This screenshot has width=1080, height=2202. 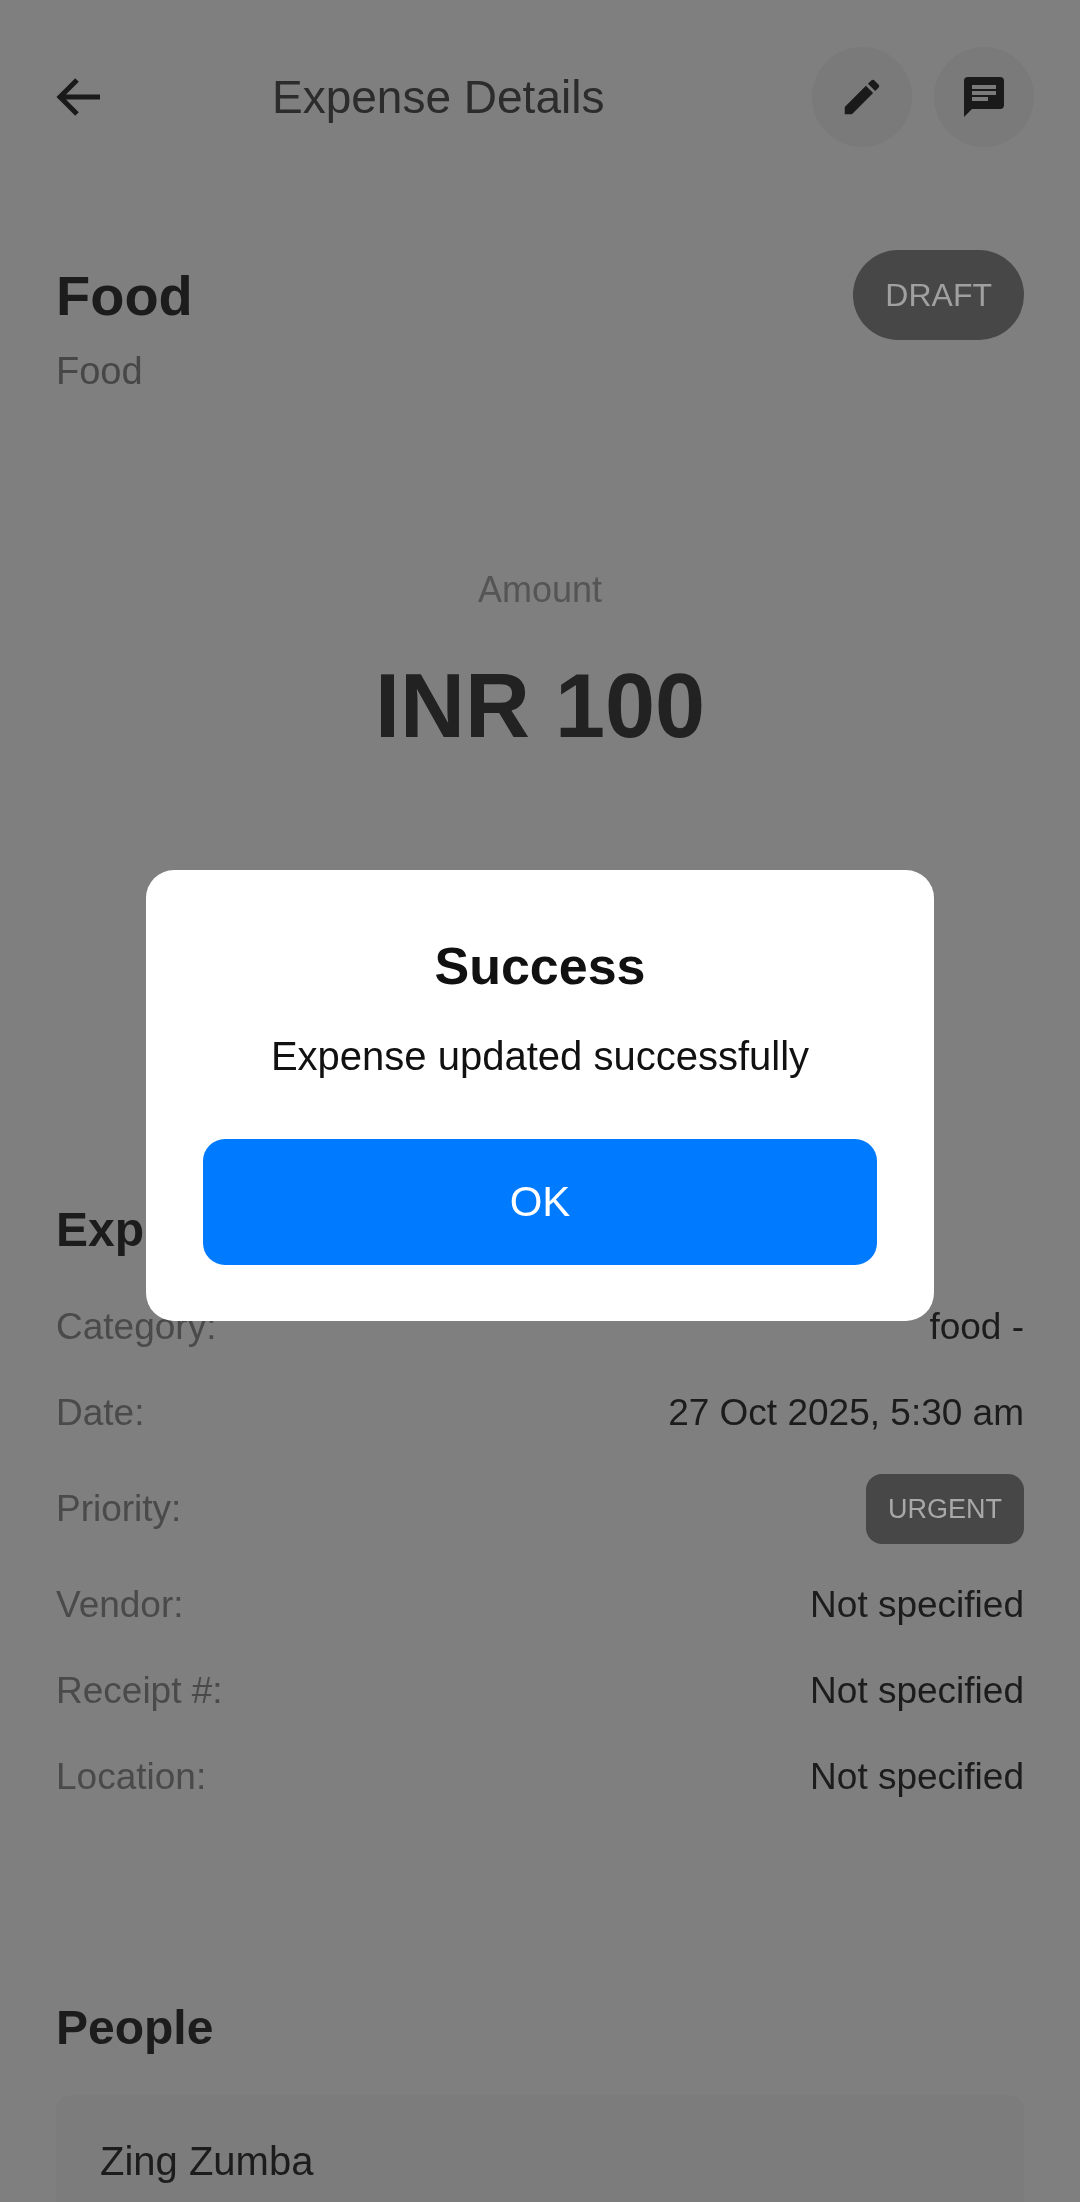 I want to click on dialog-message: Expense updated successfully, so click(x=540, y=1056).